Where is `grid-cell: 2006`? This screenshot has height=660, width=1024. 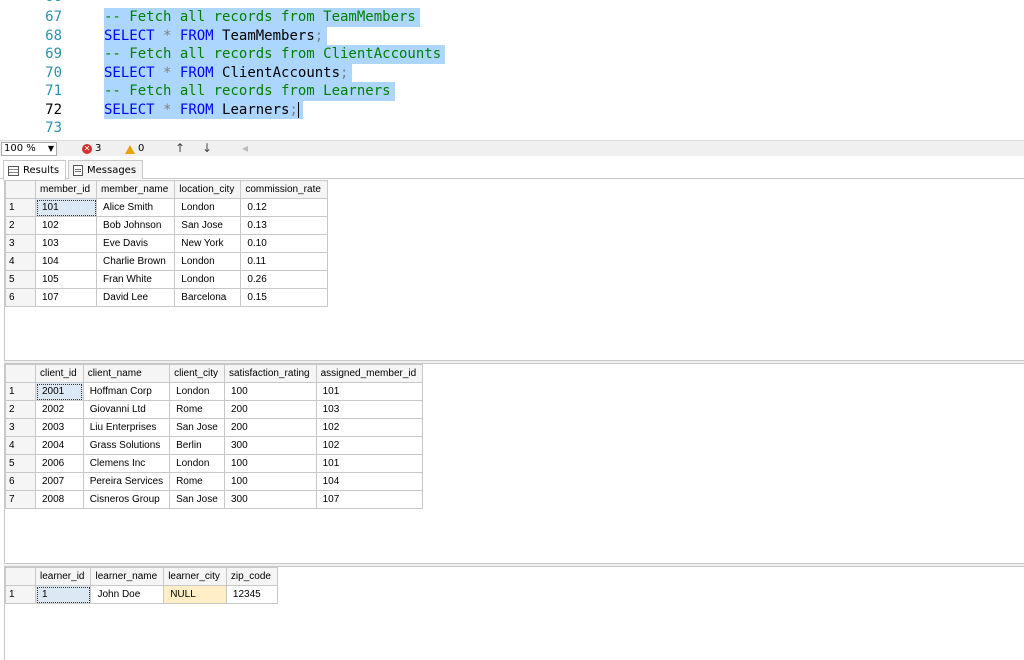
grid-cell: 2006 is located at coordinates (59, 463).